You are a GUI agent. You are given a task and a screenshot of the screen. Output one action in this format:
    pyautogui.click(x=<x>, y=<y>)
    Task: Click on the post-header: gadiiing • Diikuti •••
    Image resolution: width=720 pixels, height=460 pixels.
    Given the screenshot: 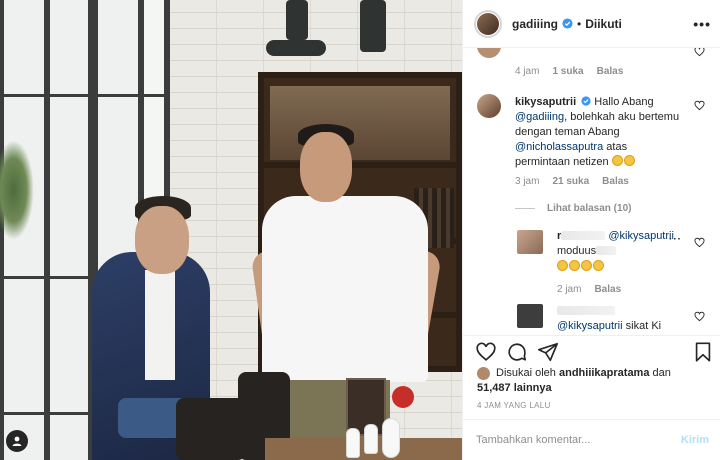 What is the action you would take?
    pyautogui.click(x=591, y=24)
    